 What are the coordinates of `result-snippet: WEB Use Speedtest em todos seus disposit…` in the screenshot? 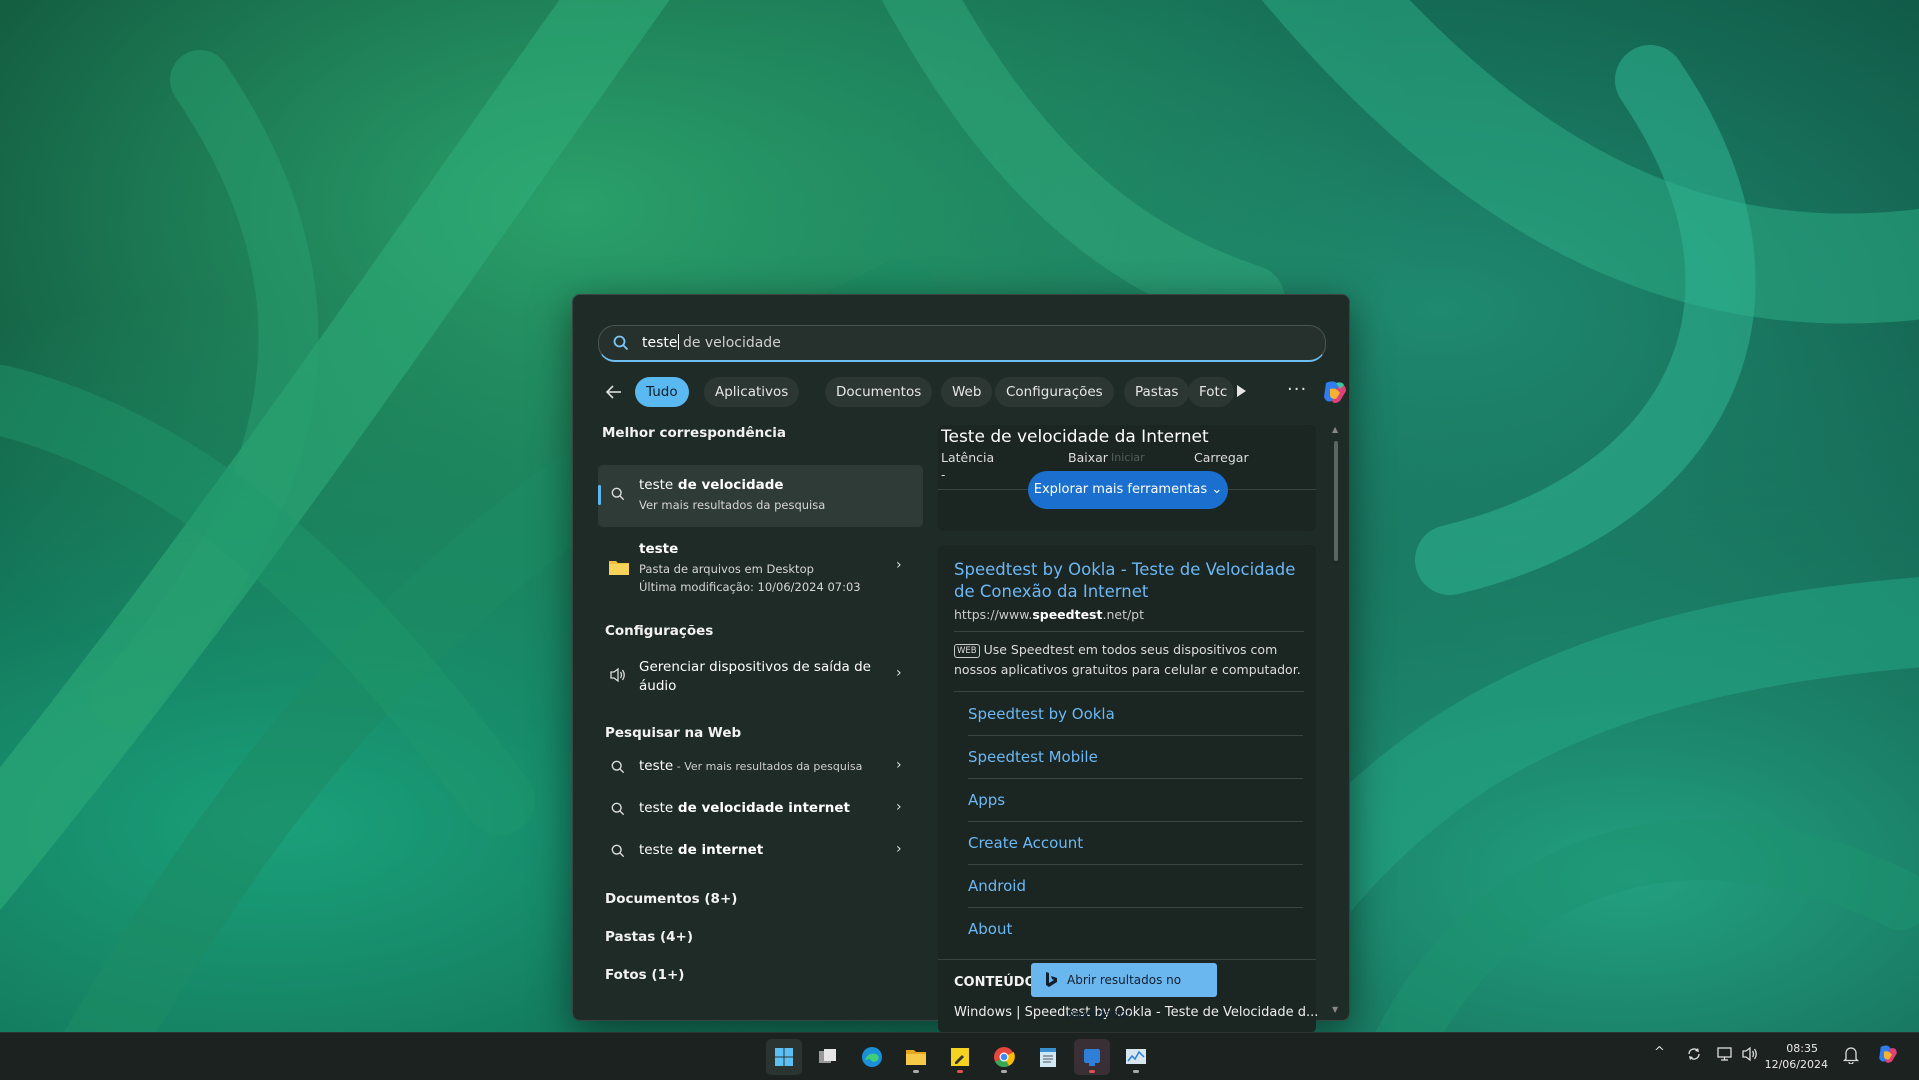 It's located at (1127, 659).